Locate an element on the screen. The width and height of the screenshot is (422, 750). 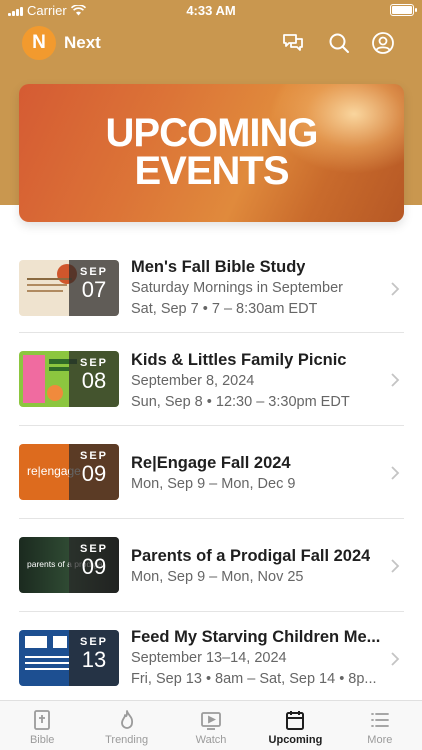
clock: 4:33 AM is located at coordinates (211, 10).